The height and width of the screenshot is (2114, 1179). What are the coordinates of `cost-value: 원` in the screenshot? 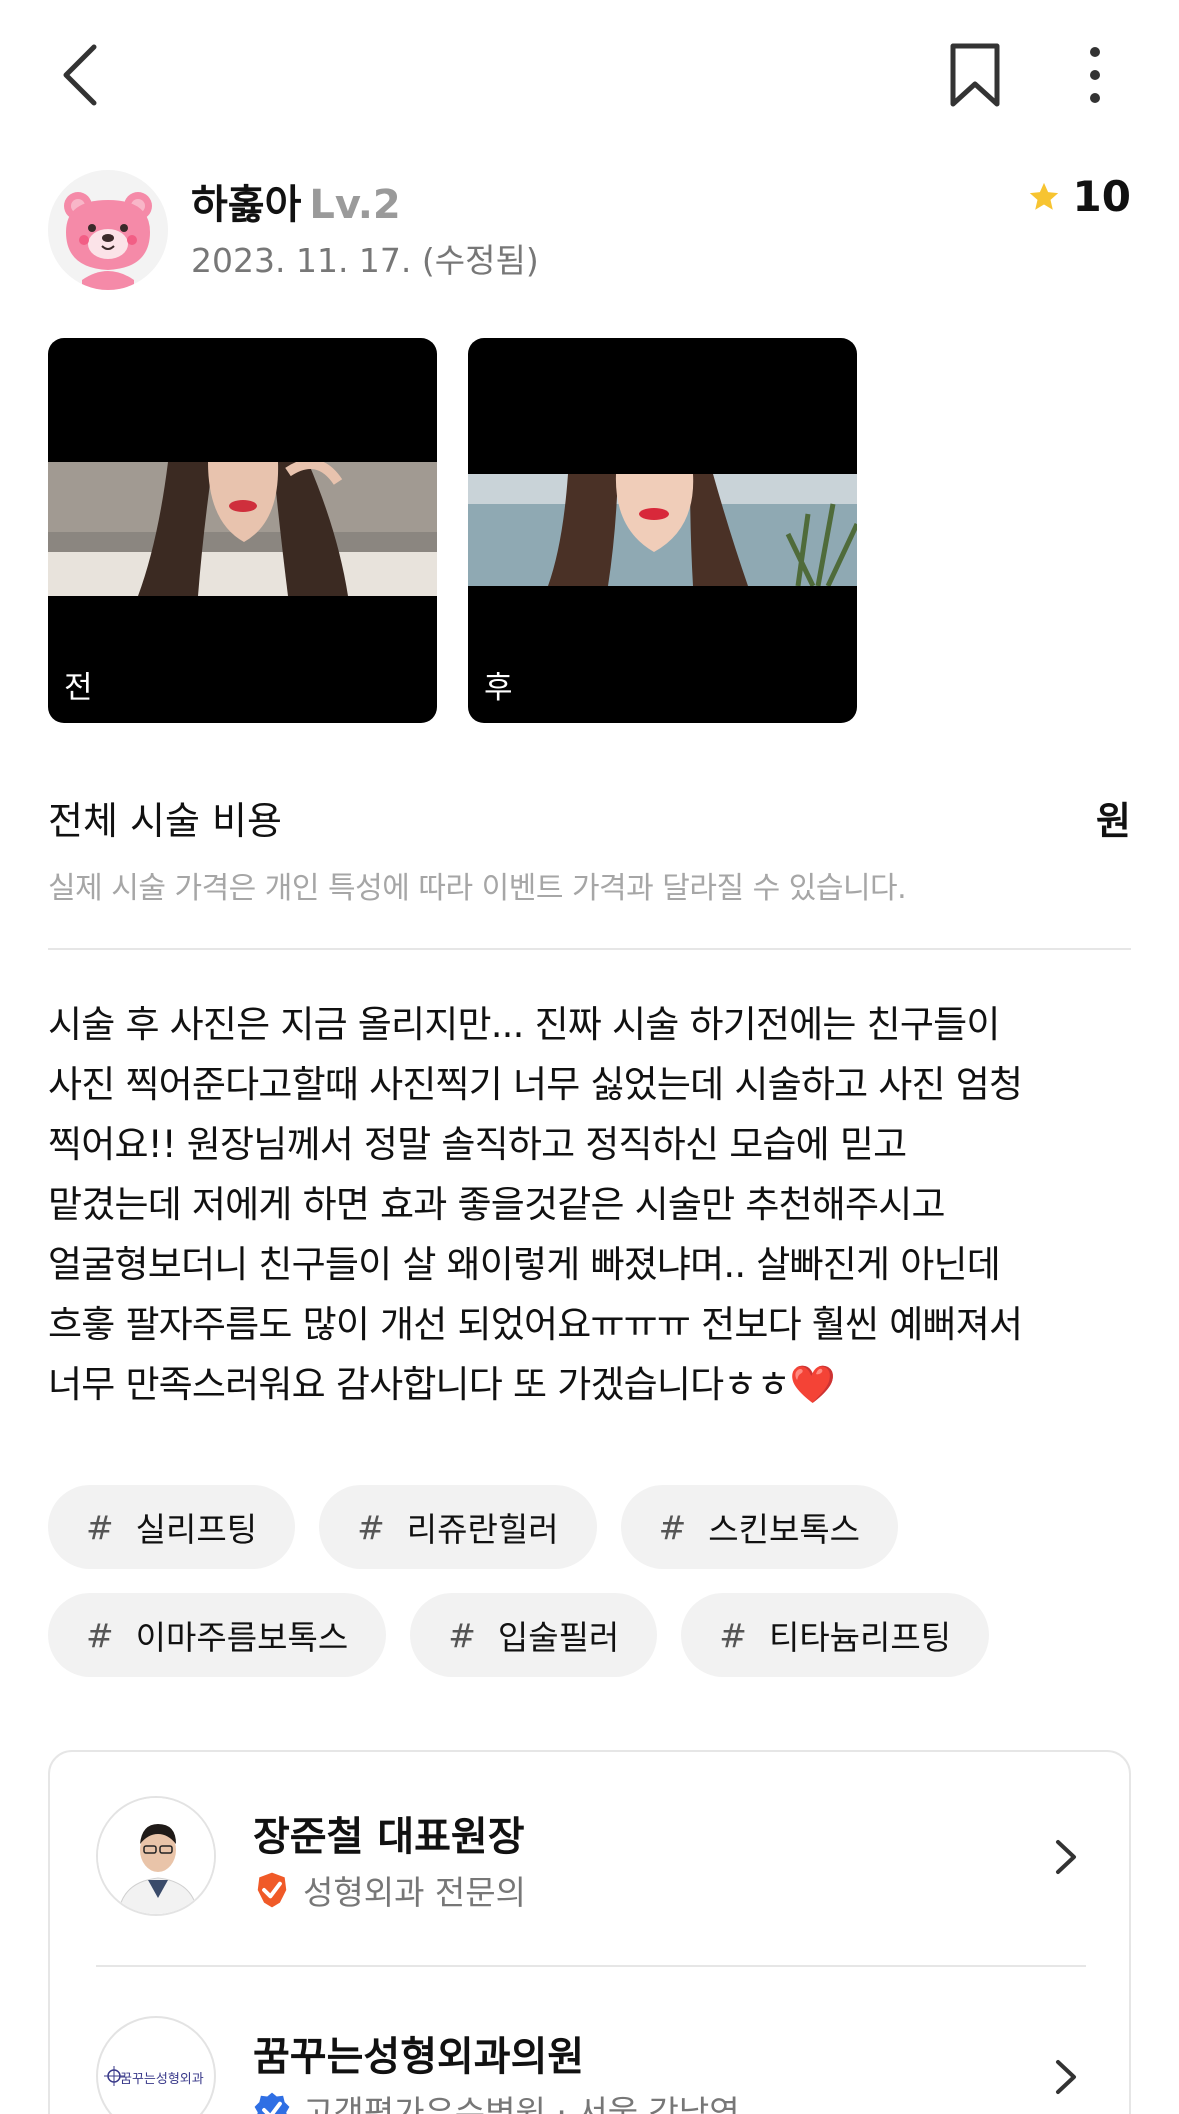 It's located at (1113, 821).